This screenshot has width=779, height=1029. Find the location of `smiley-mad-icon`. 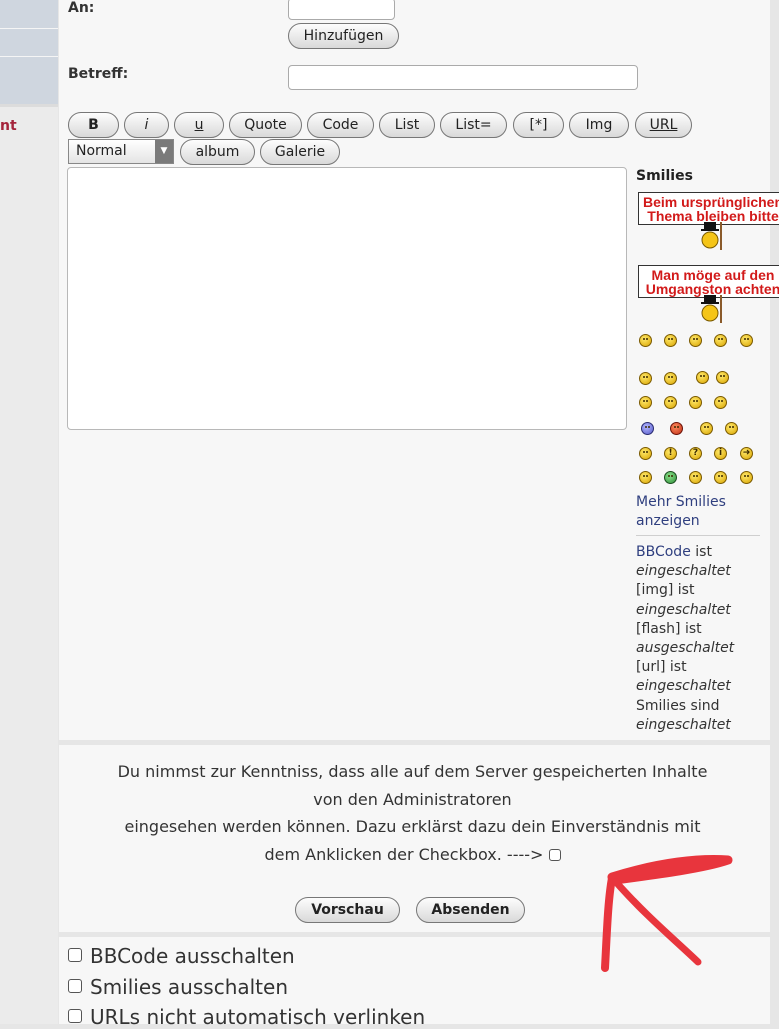

smiley-mad-icon is located at coordinates (645, 402).